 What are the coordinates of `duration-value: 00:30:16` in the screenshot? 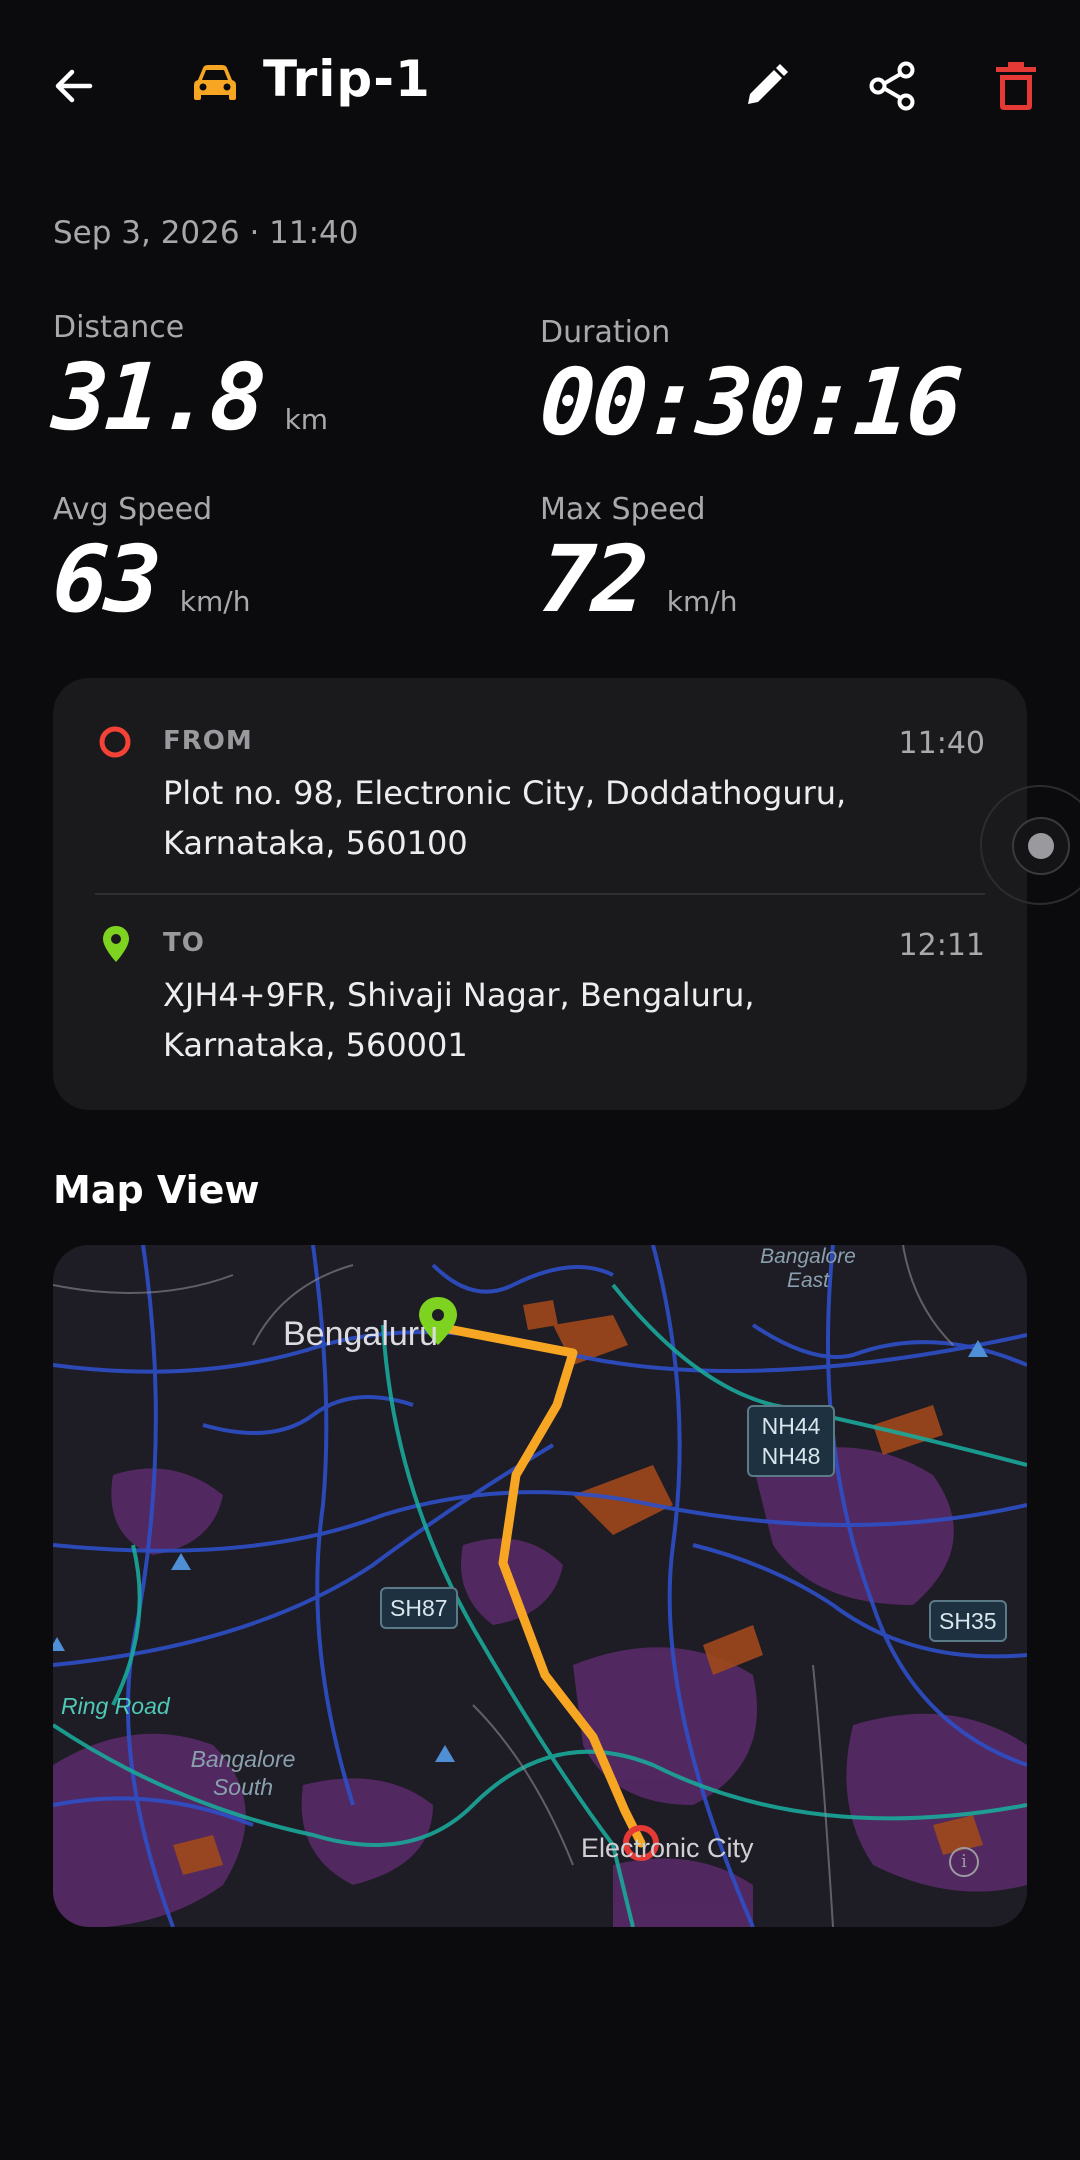 It's located at (749, 402).